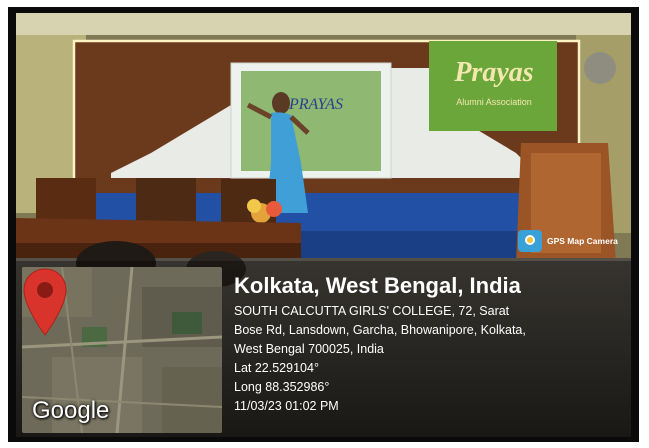  What do you see at coordinates (377, 285) in the screenshot?
I see `city-title: Kolkata, West Bengal, India` at bounding box center [377, 285].